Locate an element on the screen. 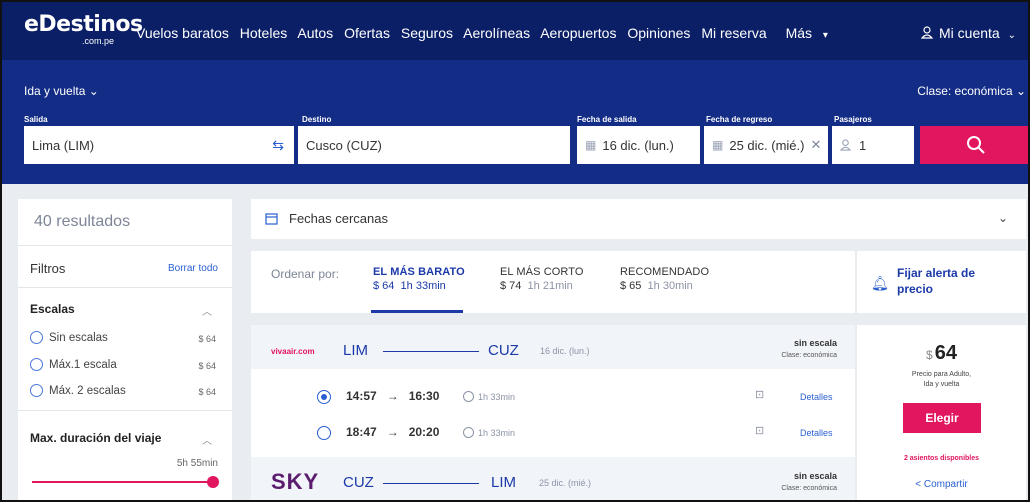  trip-type-label: Ida y vuelta is located at coordinates (55, 91).